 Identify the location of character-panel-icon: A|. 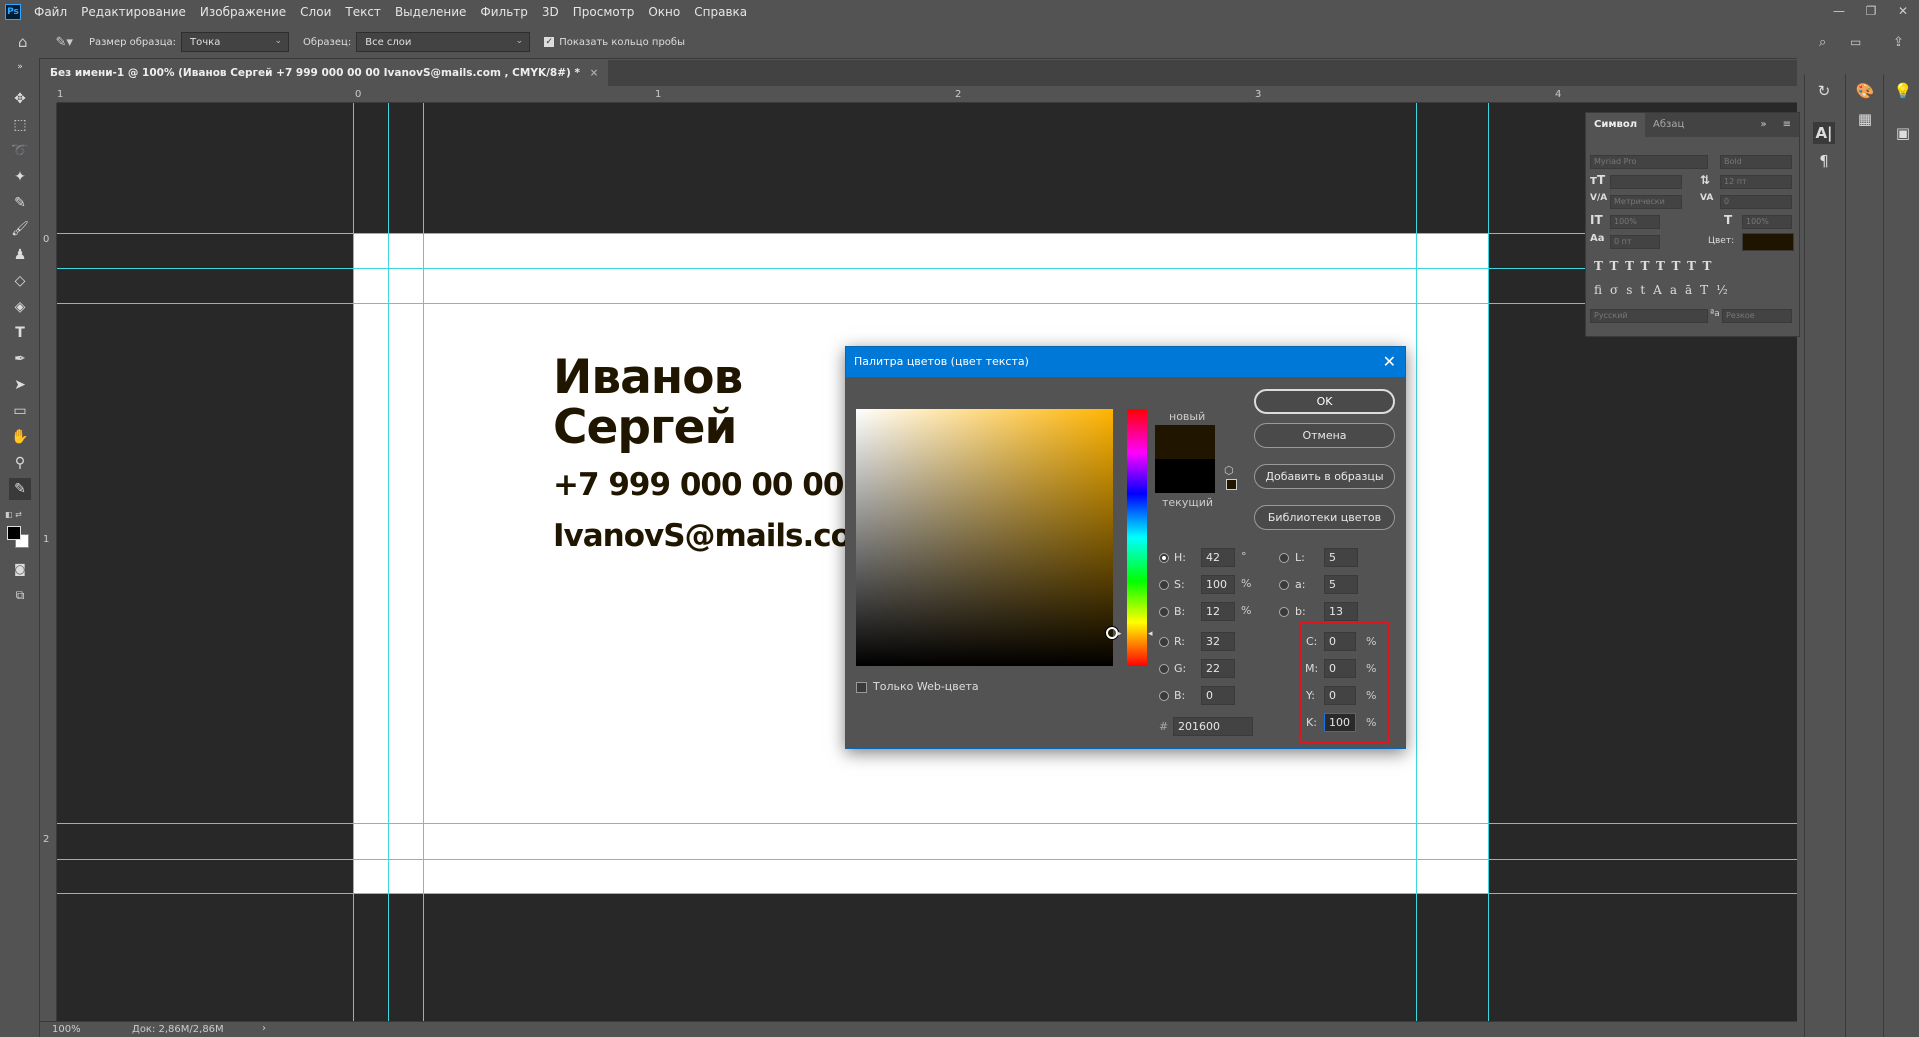
(1824, 133).